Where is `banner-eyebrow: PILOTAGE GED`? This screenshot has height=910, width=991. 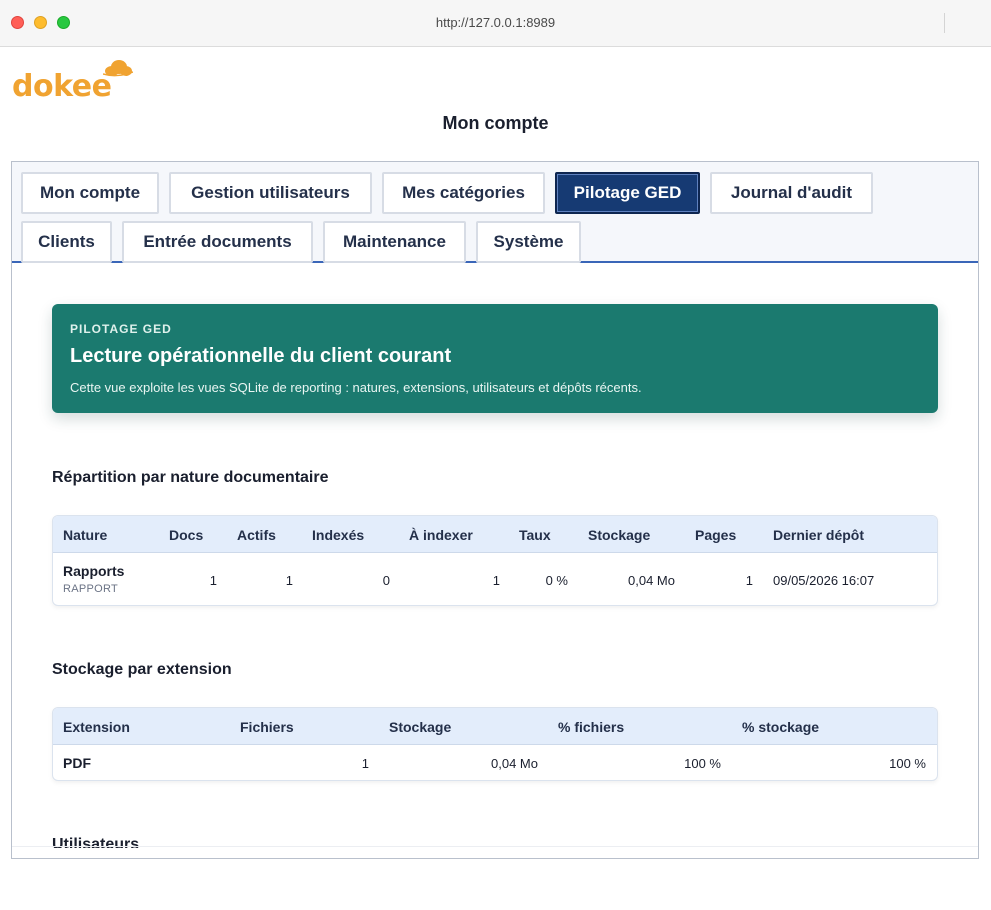
banner-eyebrow: PILOTAGE GED is located at coordinates (121, 329).